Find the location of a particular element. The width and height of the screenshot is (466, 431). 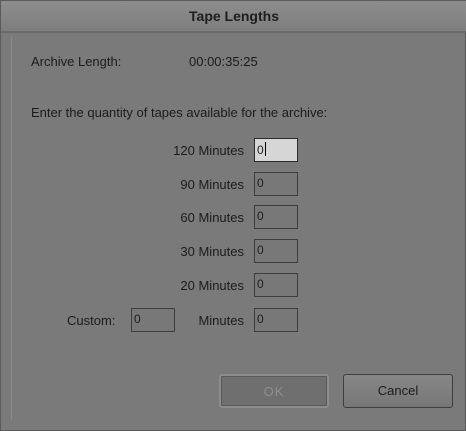

custom-label: Custom: is located at coordinates (91, 320).